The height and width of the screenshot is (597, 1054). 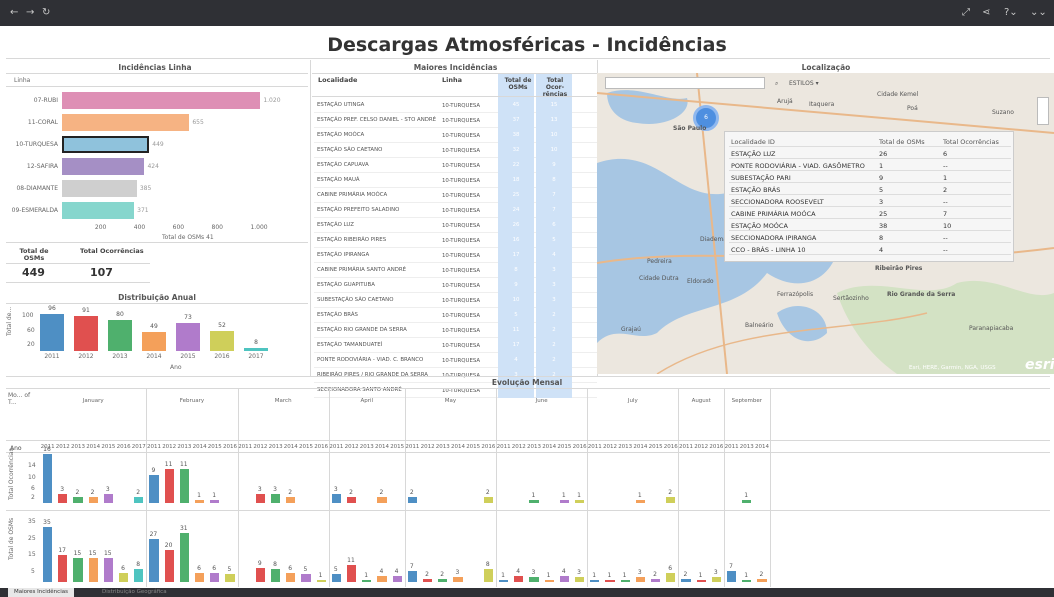 What do you see at coordinates (1011, 13) in the screenshot?
I see `help-icon: ?⌄` at bounding box center [1011, 13].